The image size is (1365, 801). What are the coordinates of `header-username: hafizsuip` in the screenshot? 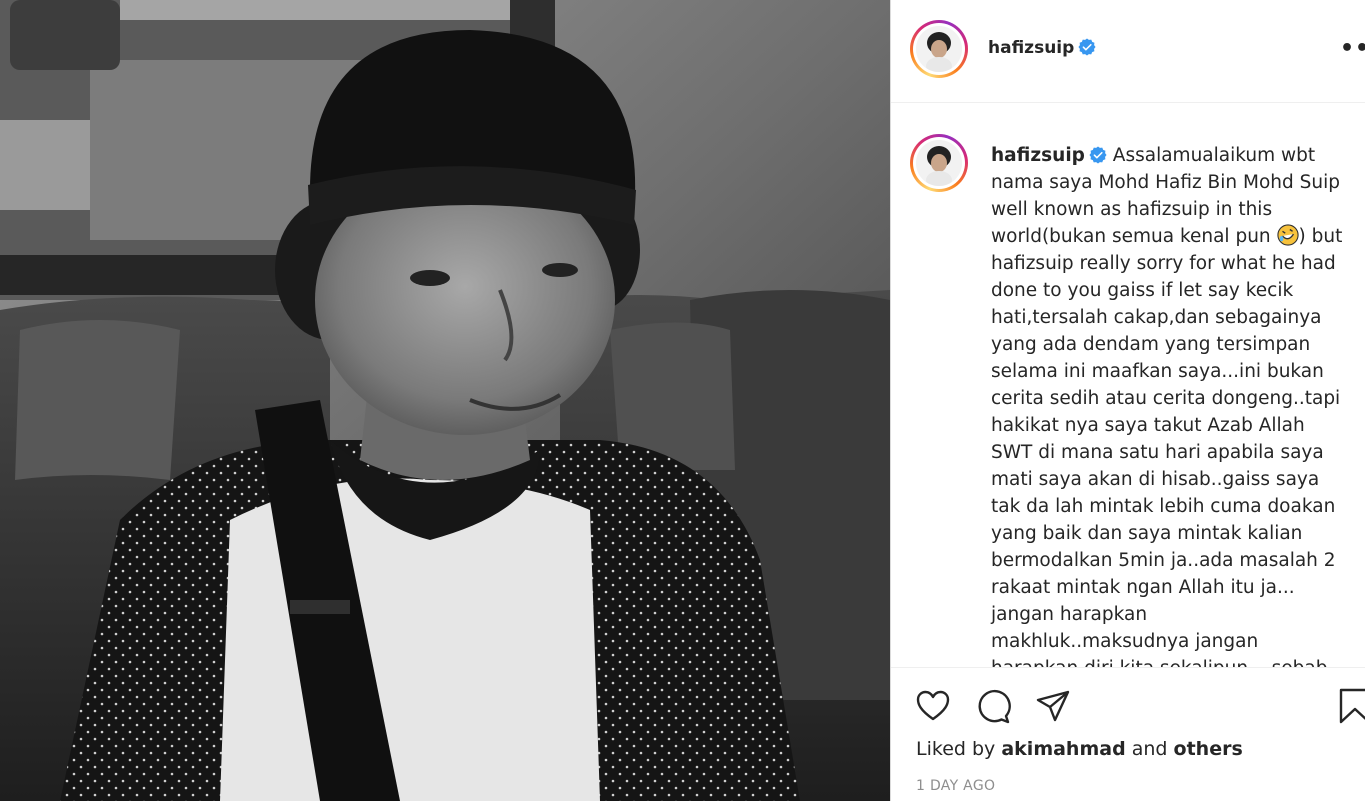 It's located at (1042, 48).